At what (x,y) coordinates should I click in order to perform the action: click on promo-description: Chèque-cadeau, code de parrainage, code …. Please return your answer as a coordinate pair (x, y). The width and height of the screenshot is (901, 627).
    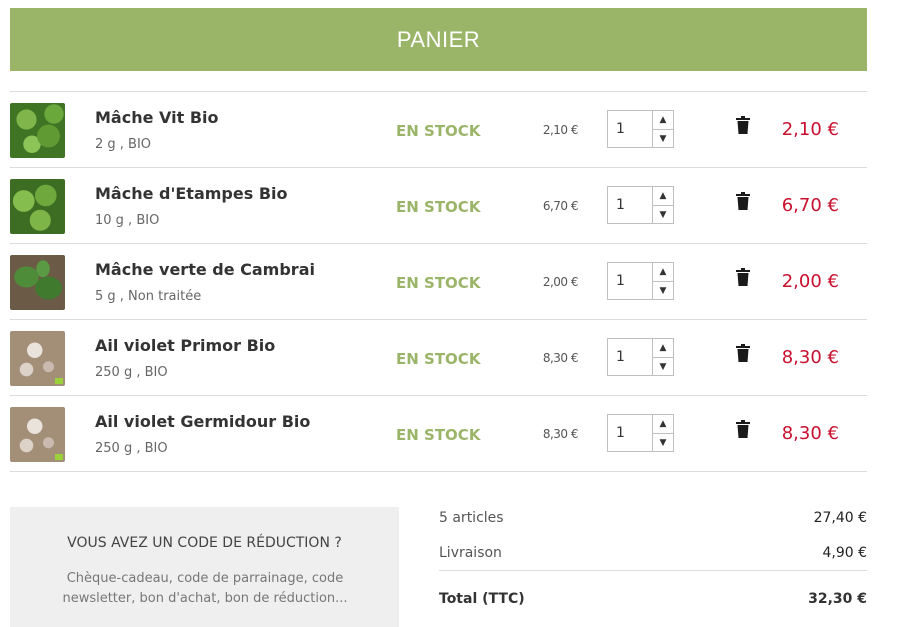
    Looking at the image, I should click on (205, 588).